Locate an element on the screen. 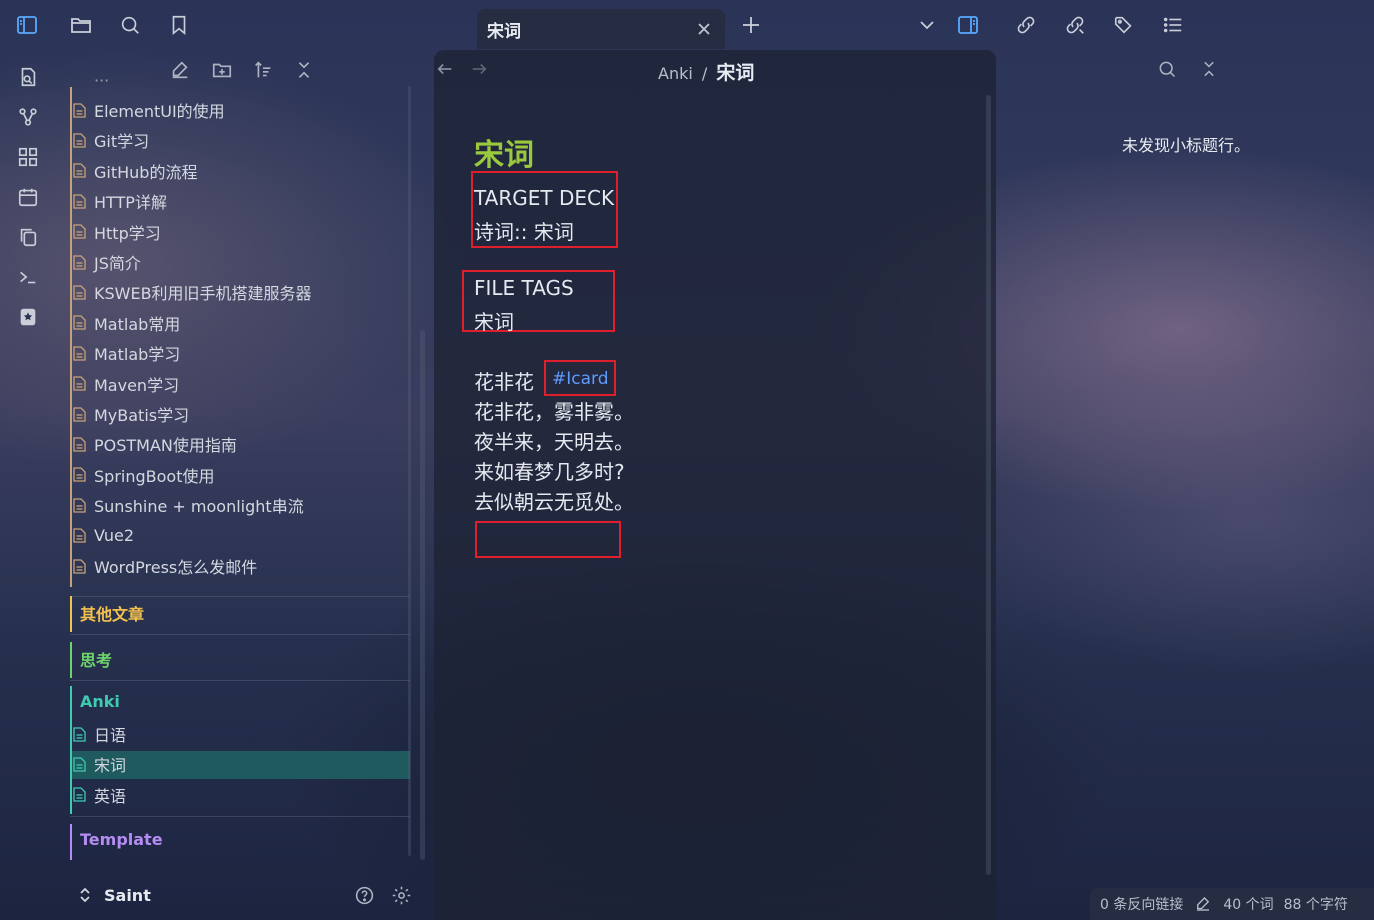 The image size is (1374, 920). list-item: GitHub的流程 is located at coordinates (134, 171).